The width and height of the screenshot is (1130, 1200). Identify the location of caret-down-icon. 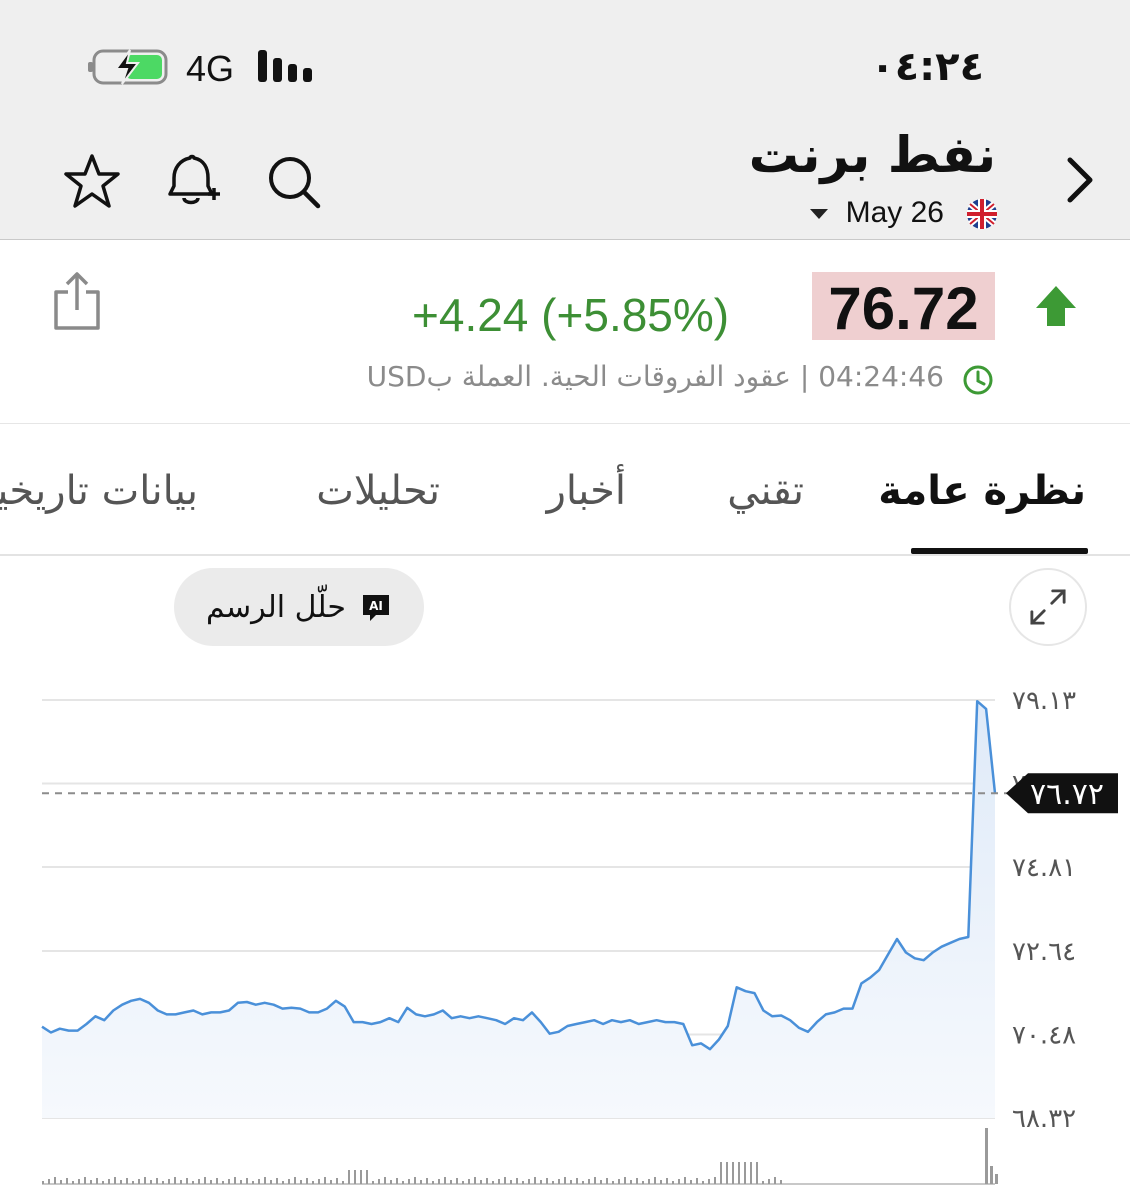
(819, 214).